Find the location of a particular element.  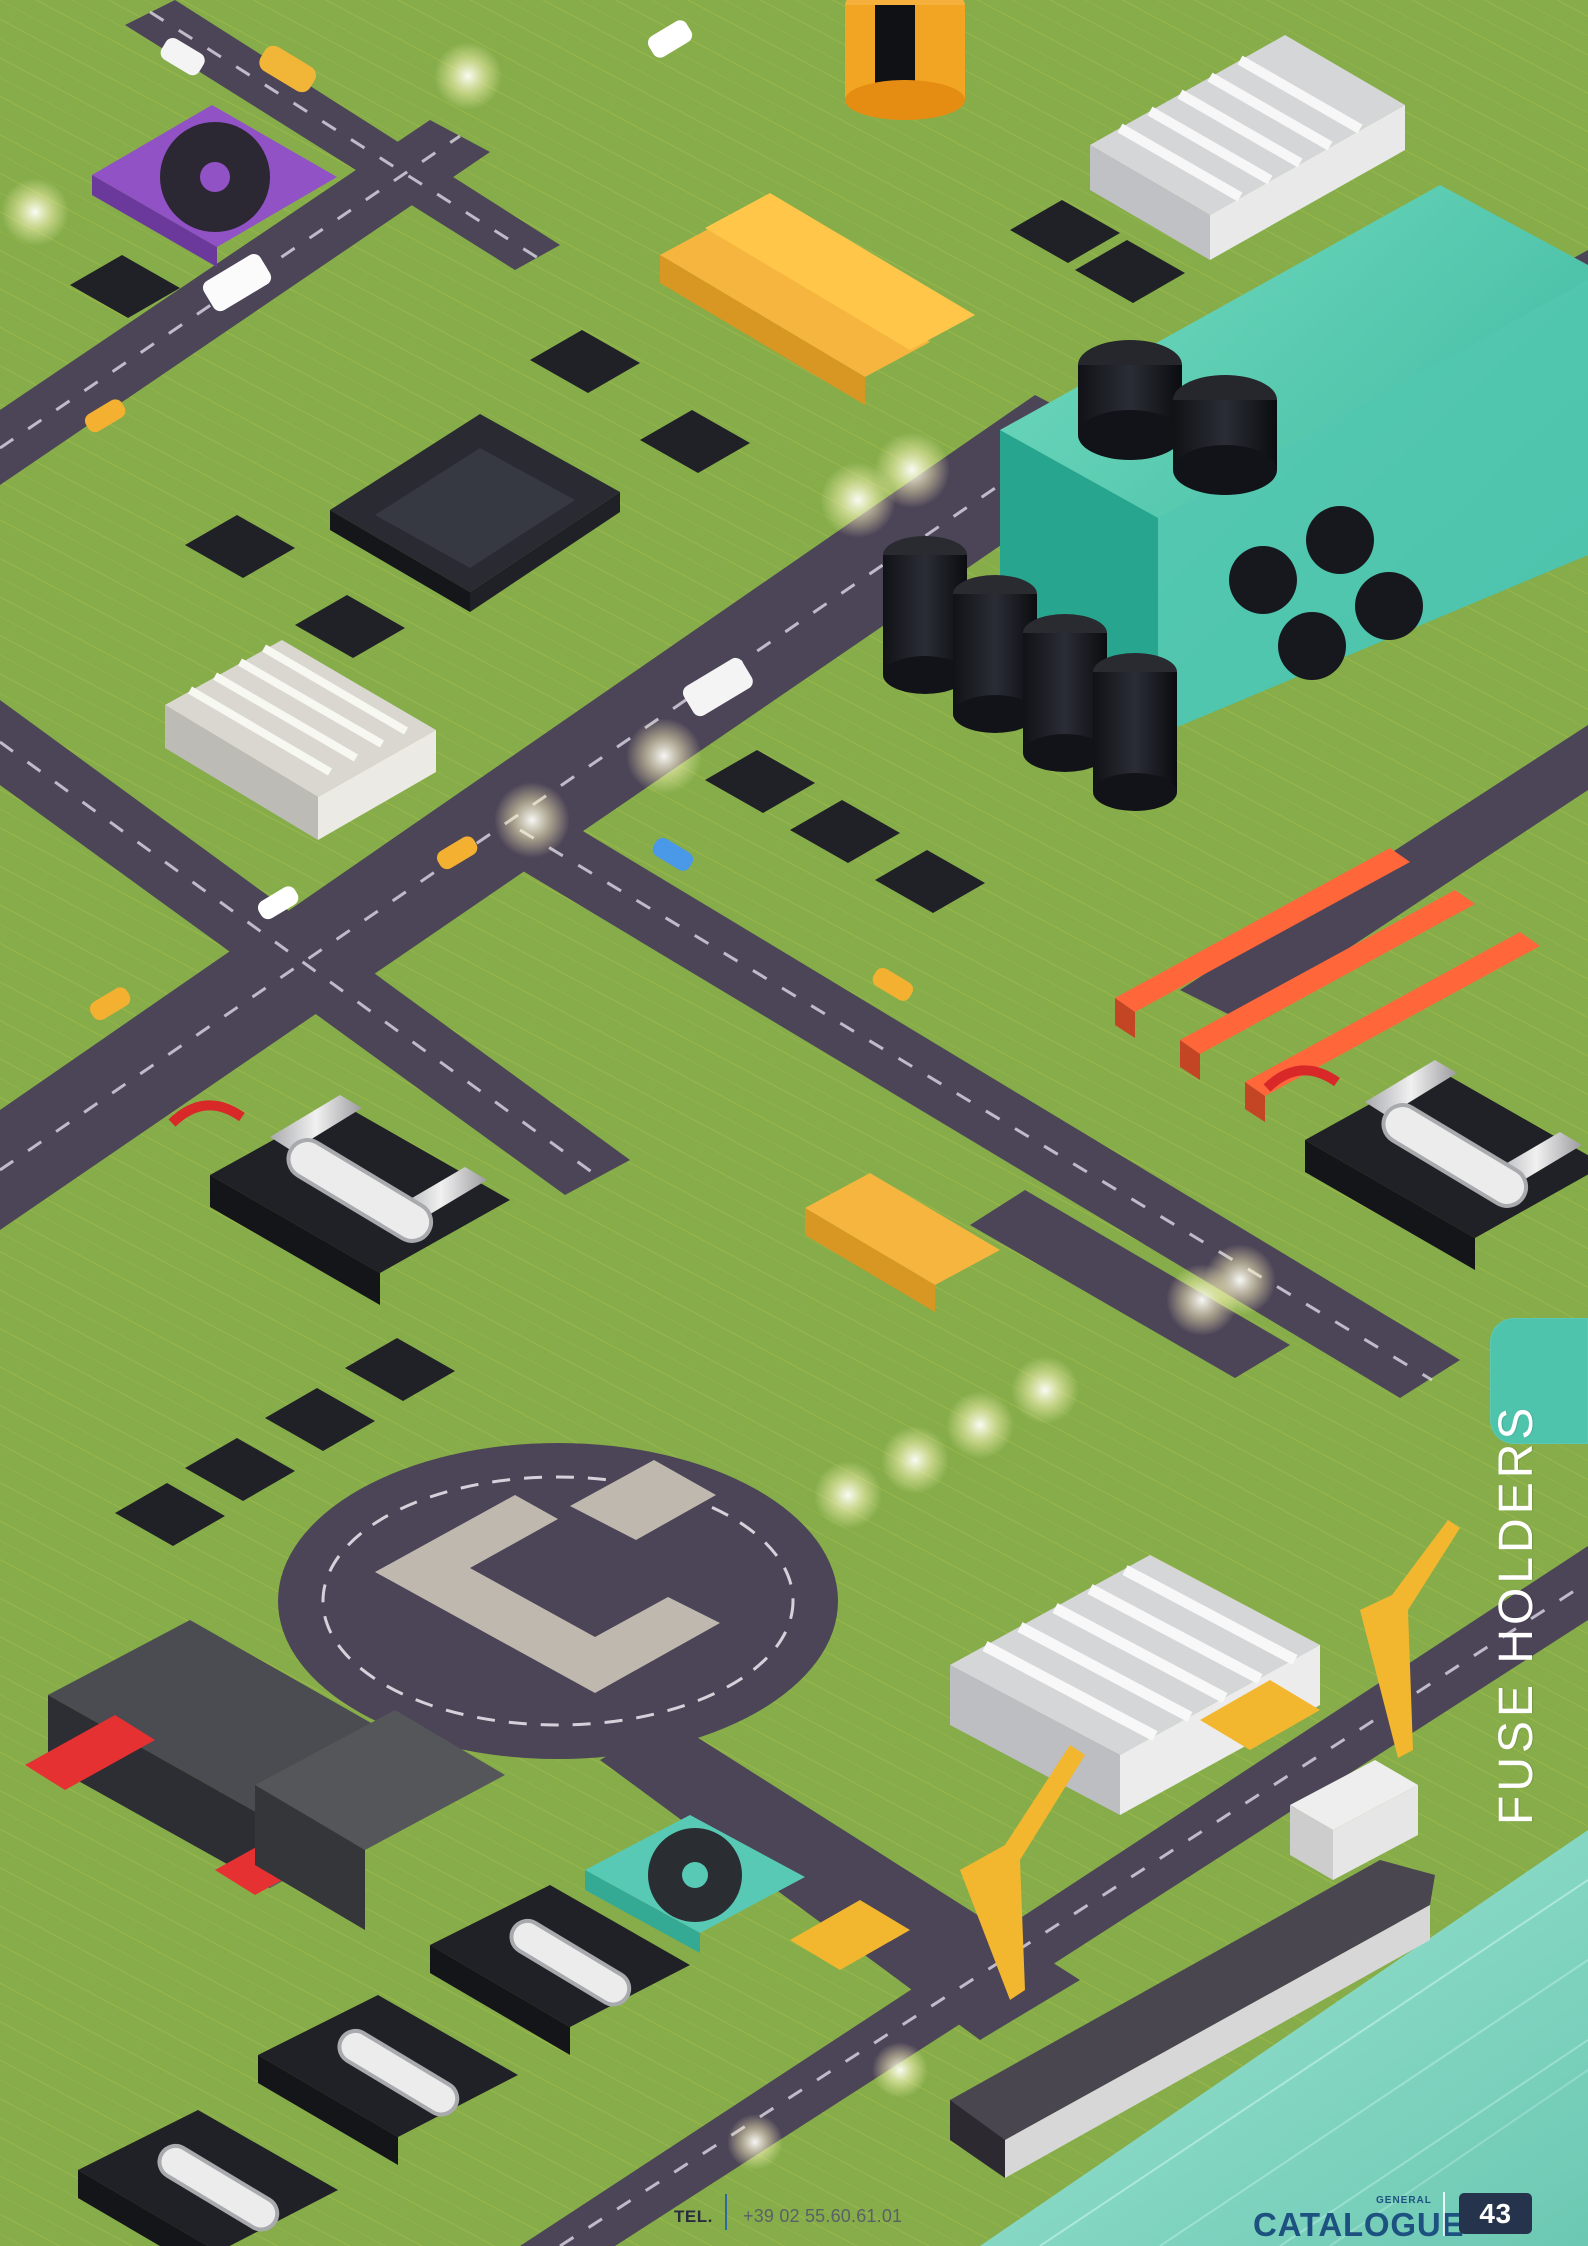

yellow-capacitor-drums is located at coordinates (905, 60).